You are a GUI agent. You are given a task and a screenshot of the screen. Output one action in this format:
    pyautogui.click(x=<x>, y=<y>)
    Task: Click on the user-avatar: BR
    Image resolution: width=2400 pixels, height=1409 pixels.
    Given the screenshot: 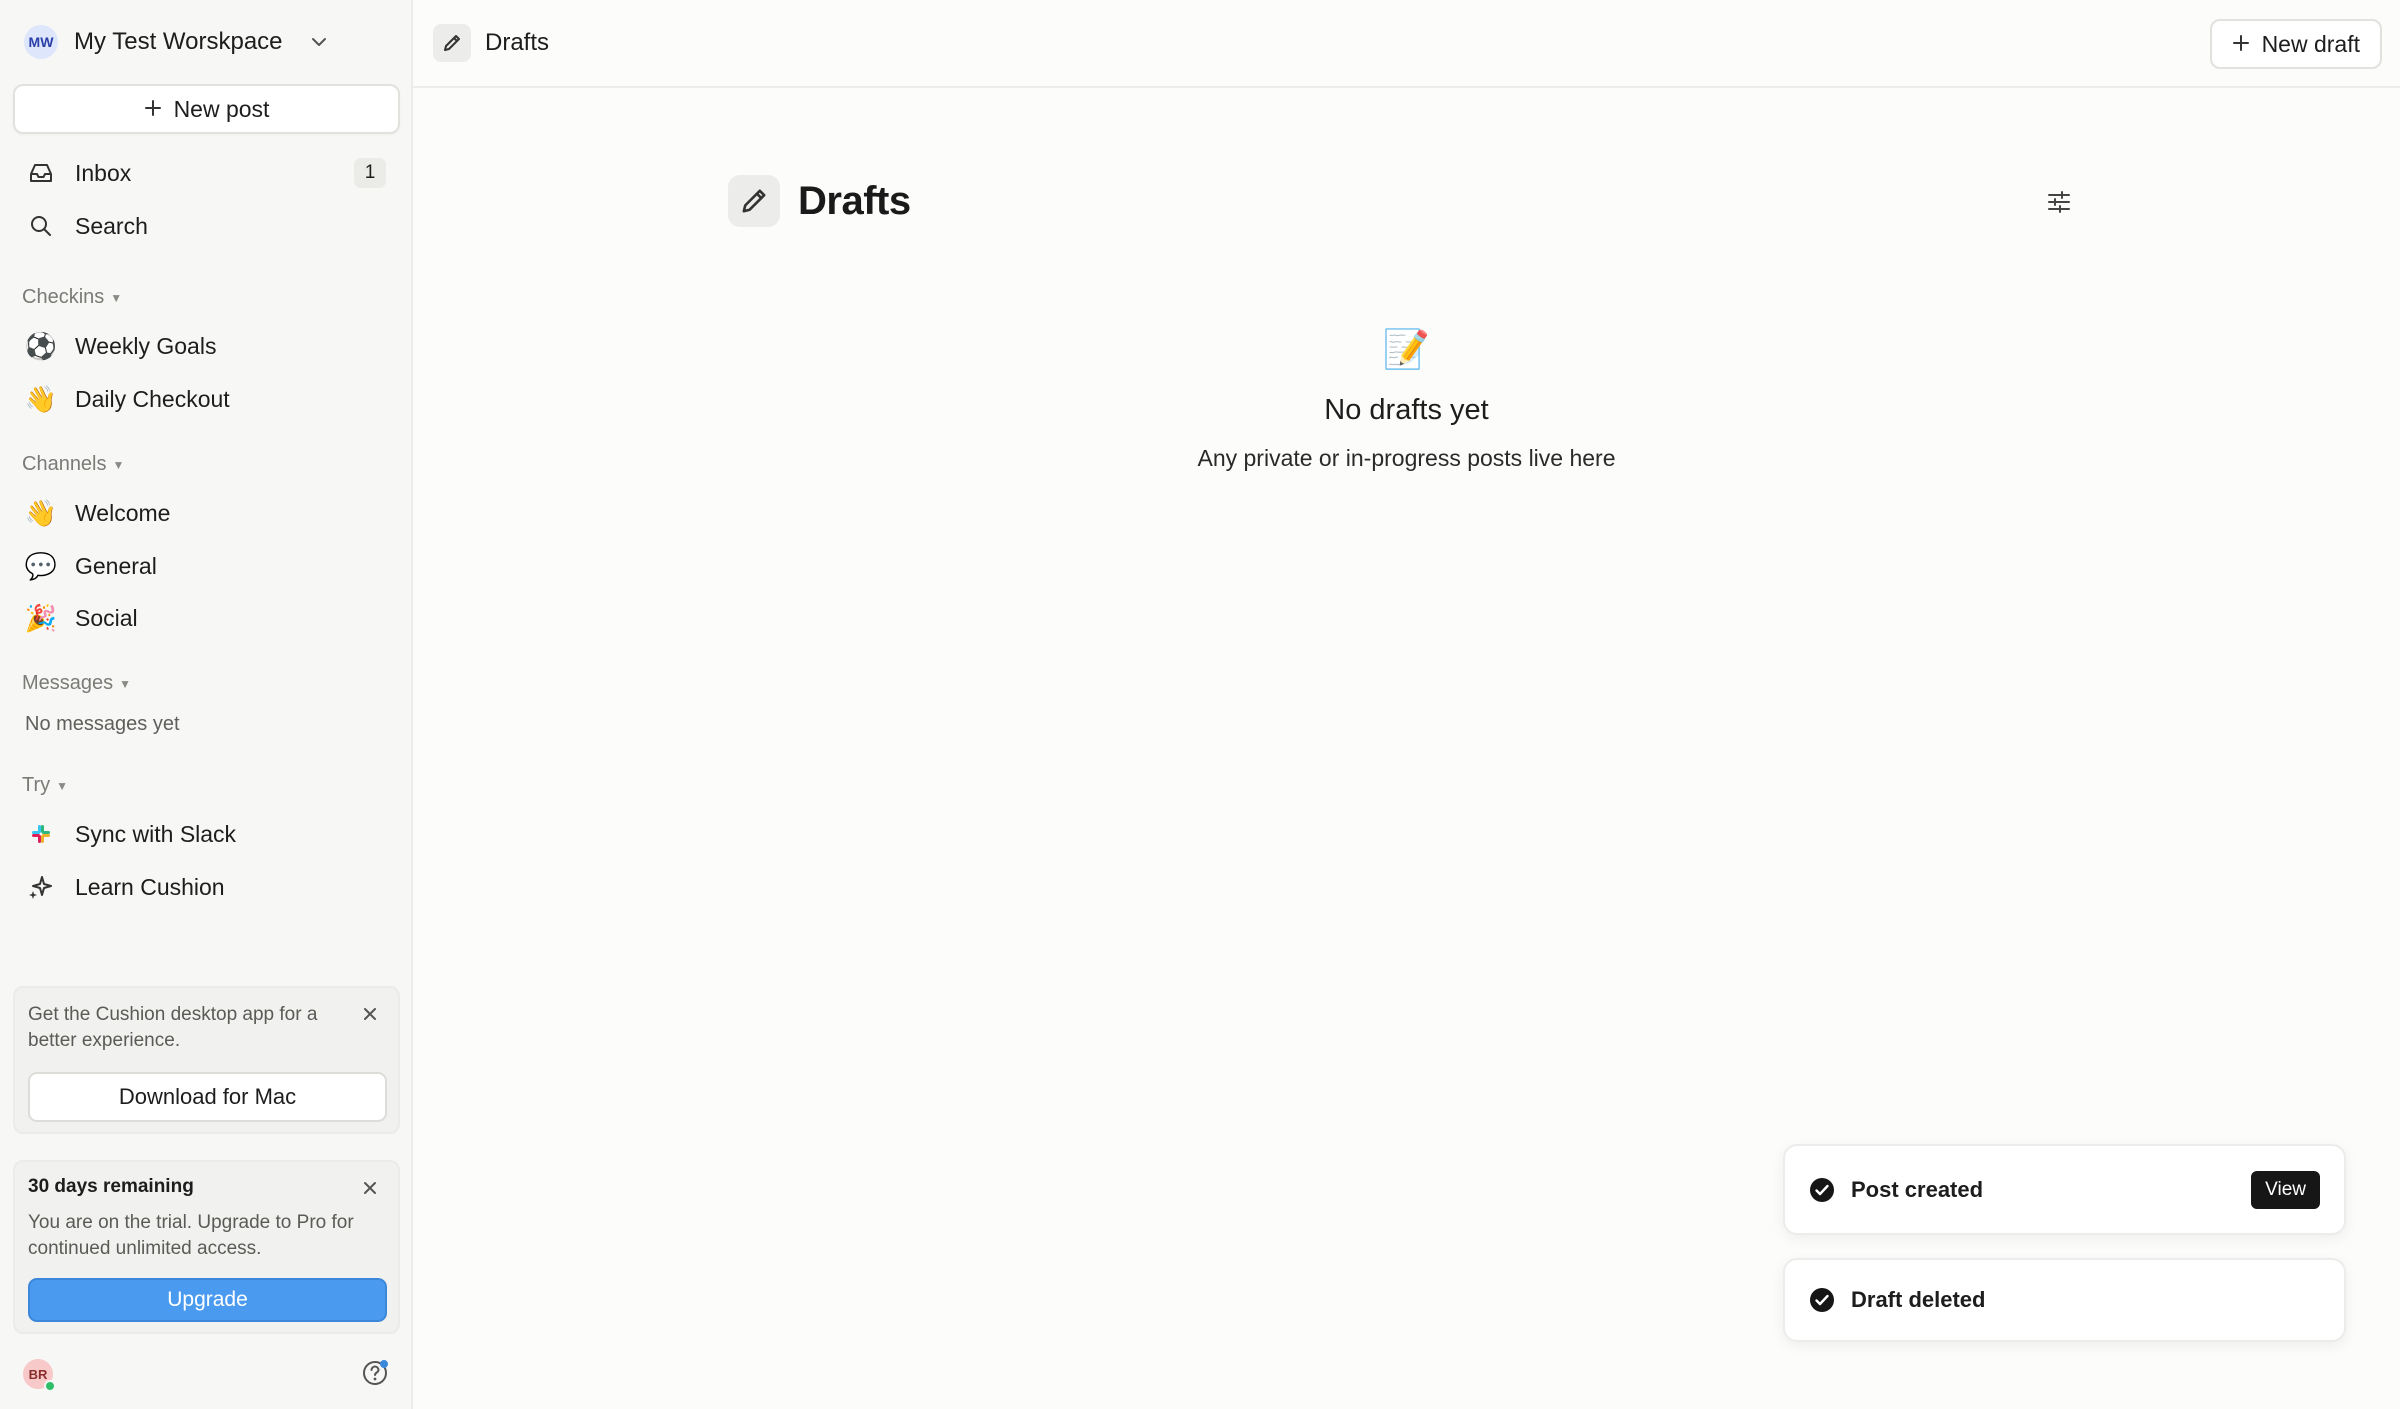 What is the action you would take?
    pyautogui.click(x=39, y=1375)
    